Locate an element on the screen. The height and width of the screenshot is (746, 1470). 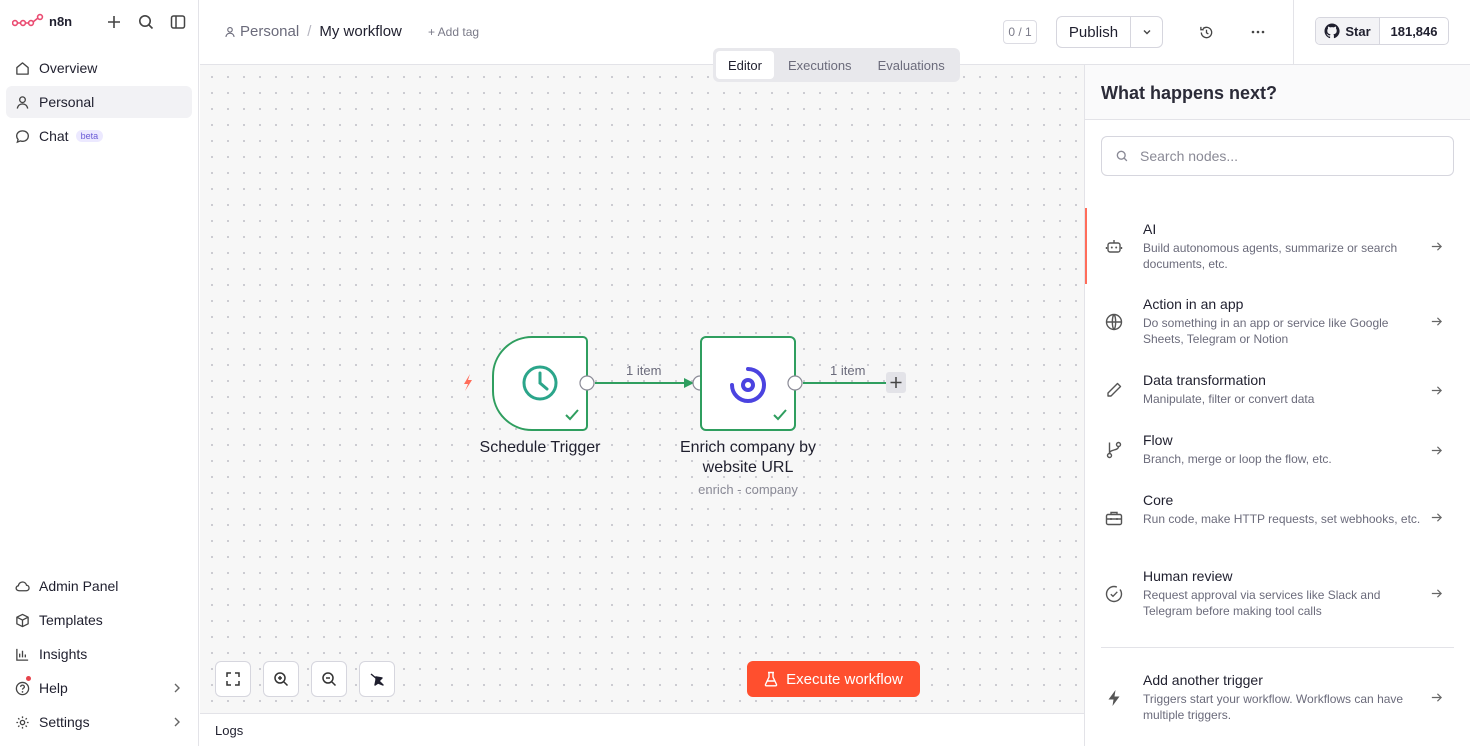
help-icon is located at coordinates (22, 688).